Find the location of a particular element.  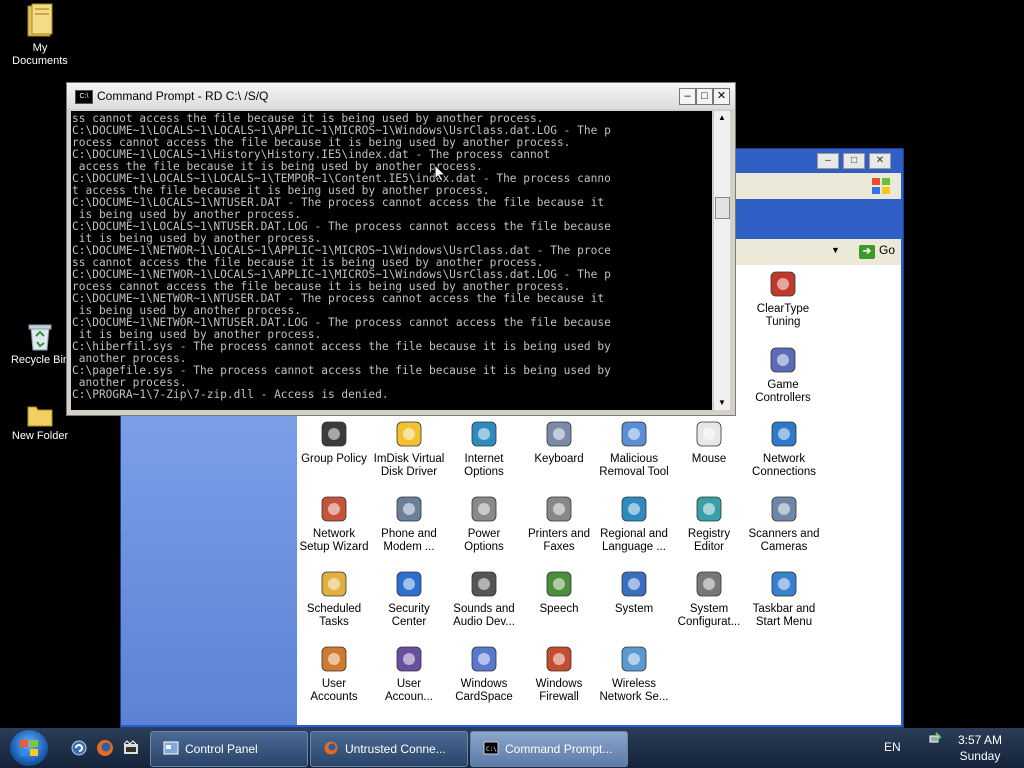

control-panel-item-label: Registry Editor is located at coordinates (709, 540).